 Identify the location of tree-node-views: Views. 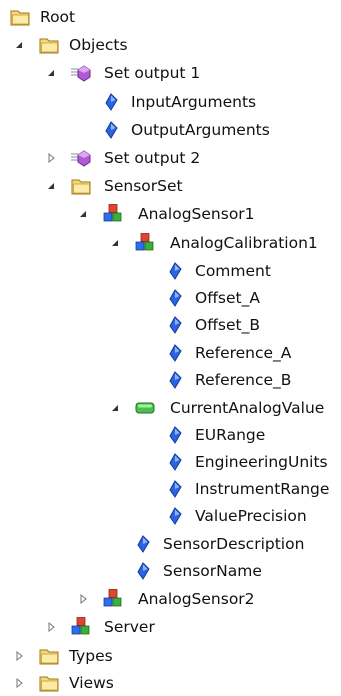
(170, 683).